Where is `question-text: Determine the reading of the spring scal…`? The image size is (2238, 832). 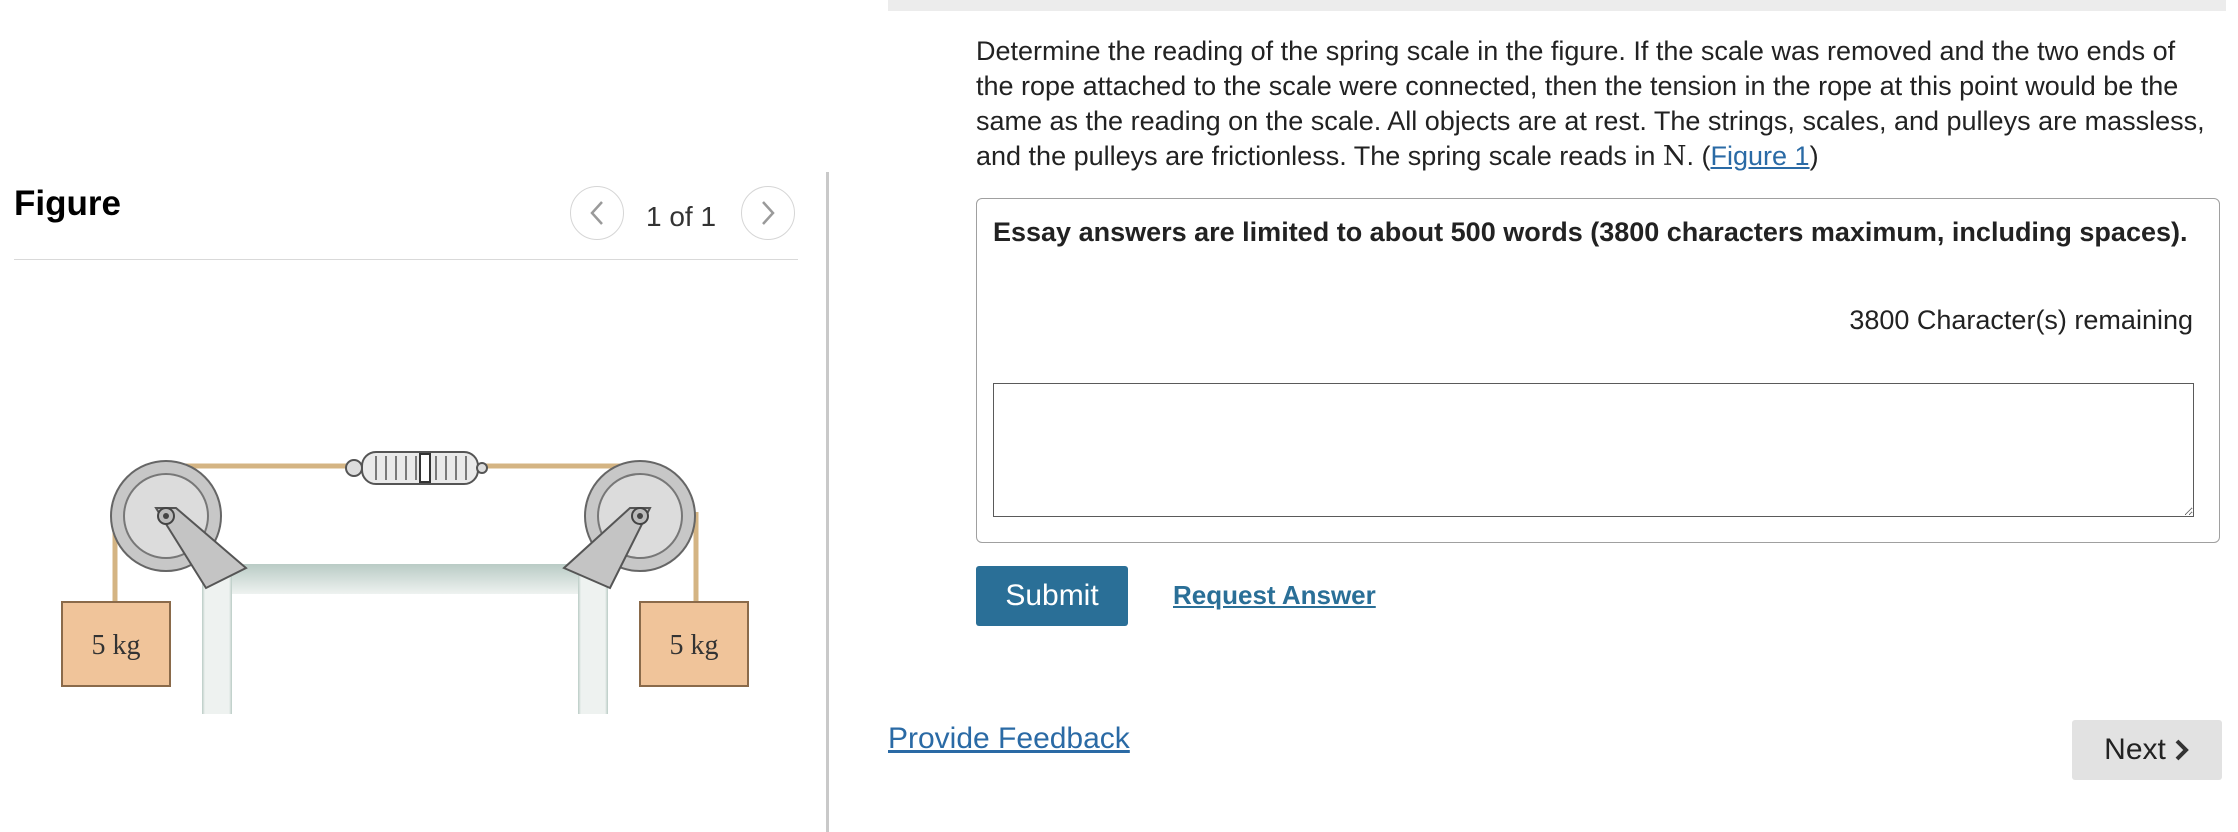 question-text: Determine the reading of the spring scal… is located at coordinates (1598, 104).